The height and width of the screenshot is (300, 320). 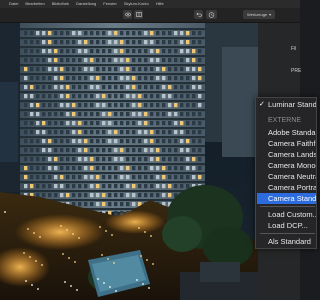 I want to click on panel-label-top: Fil, so click(x=294, y=49).